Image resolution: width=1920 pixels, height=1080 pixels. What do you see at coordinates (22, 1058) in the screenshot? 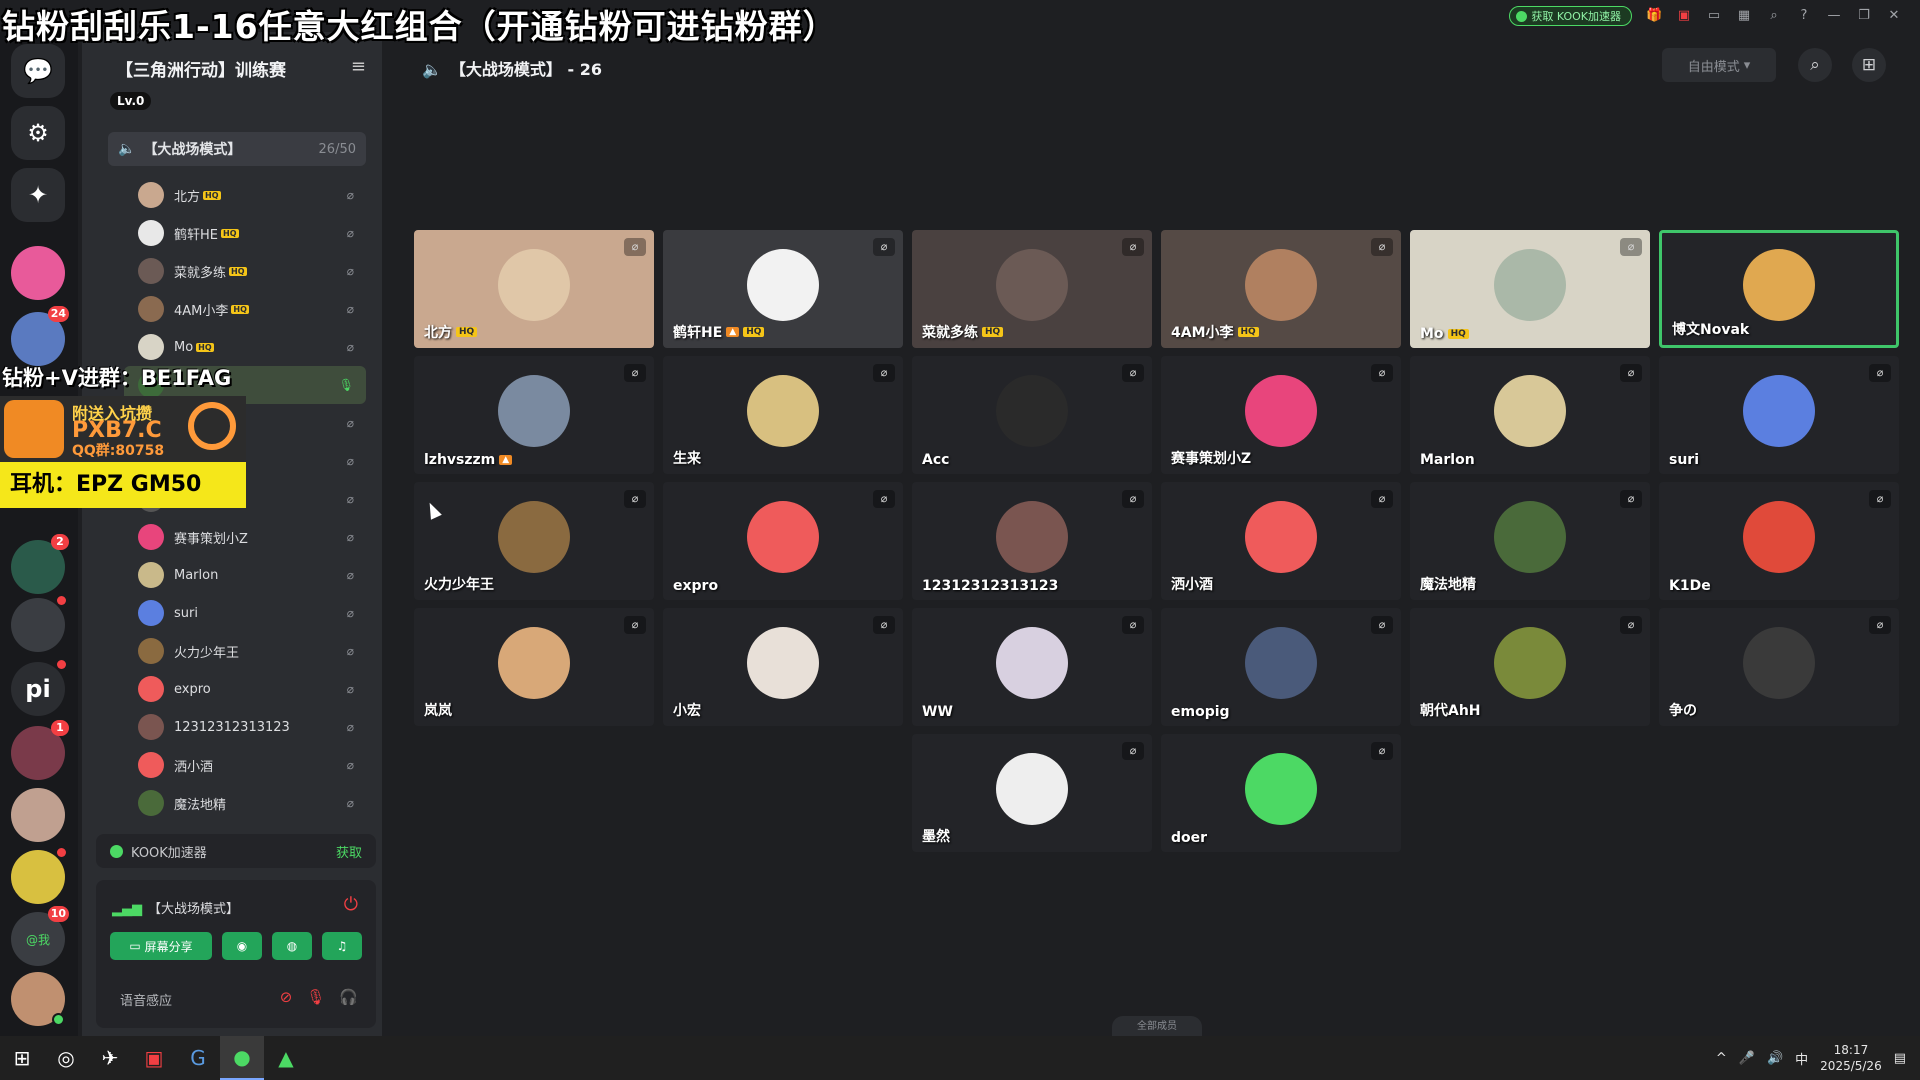
I see `windows-start-icon: ⊞` at bounding box center [22, 1058].